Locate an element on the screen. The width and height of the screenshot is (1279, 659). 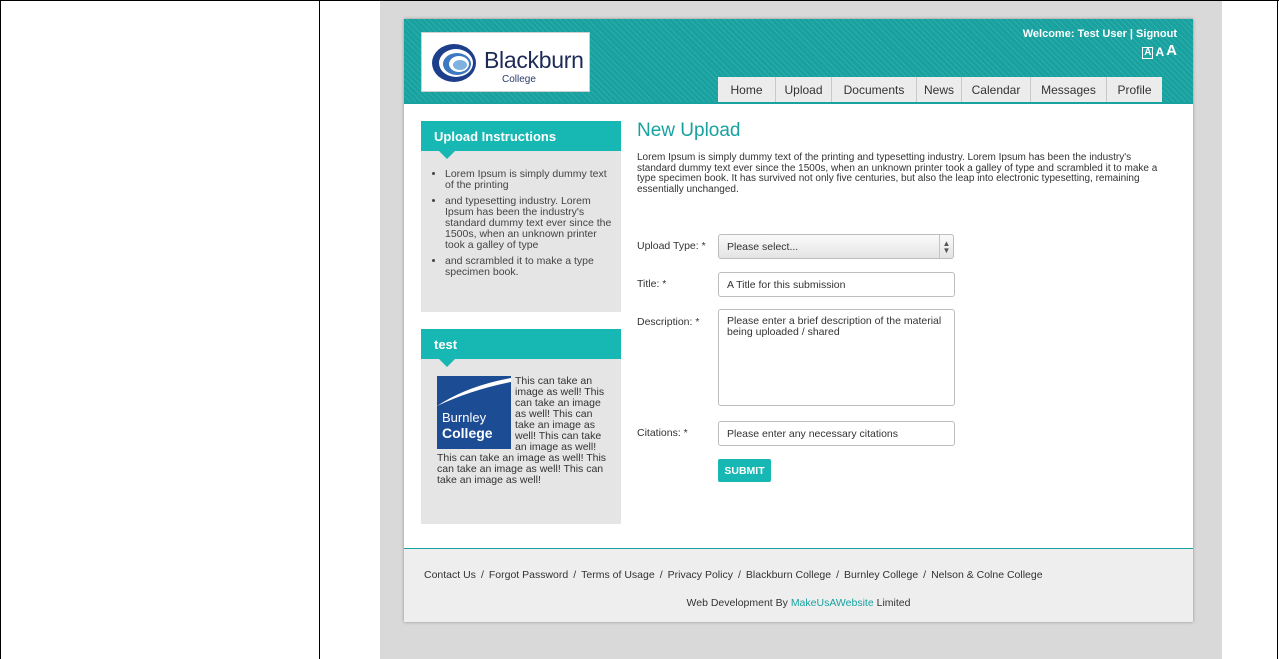
nav-news: News is located at coordinates (938, 90).